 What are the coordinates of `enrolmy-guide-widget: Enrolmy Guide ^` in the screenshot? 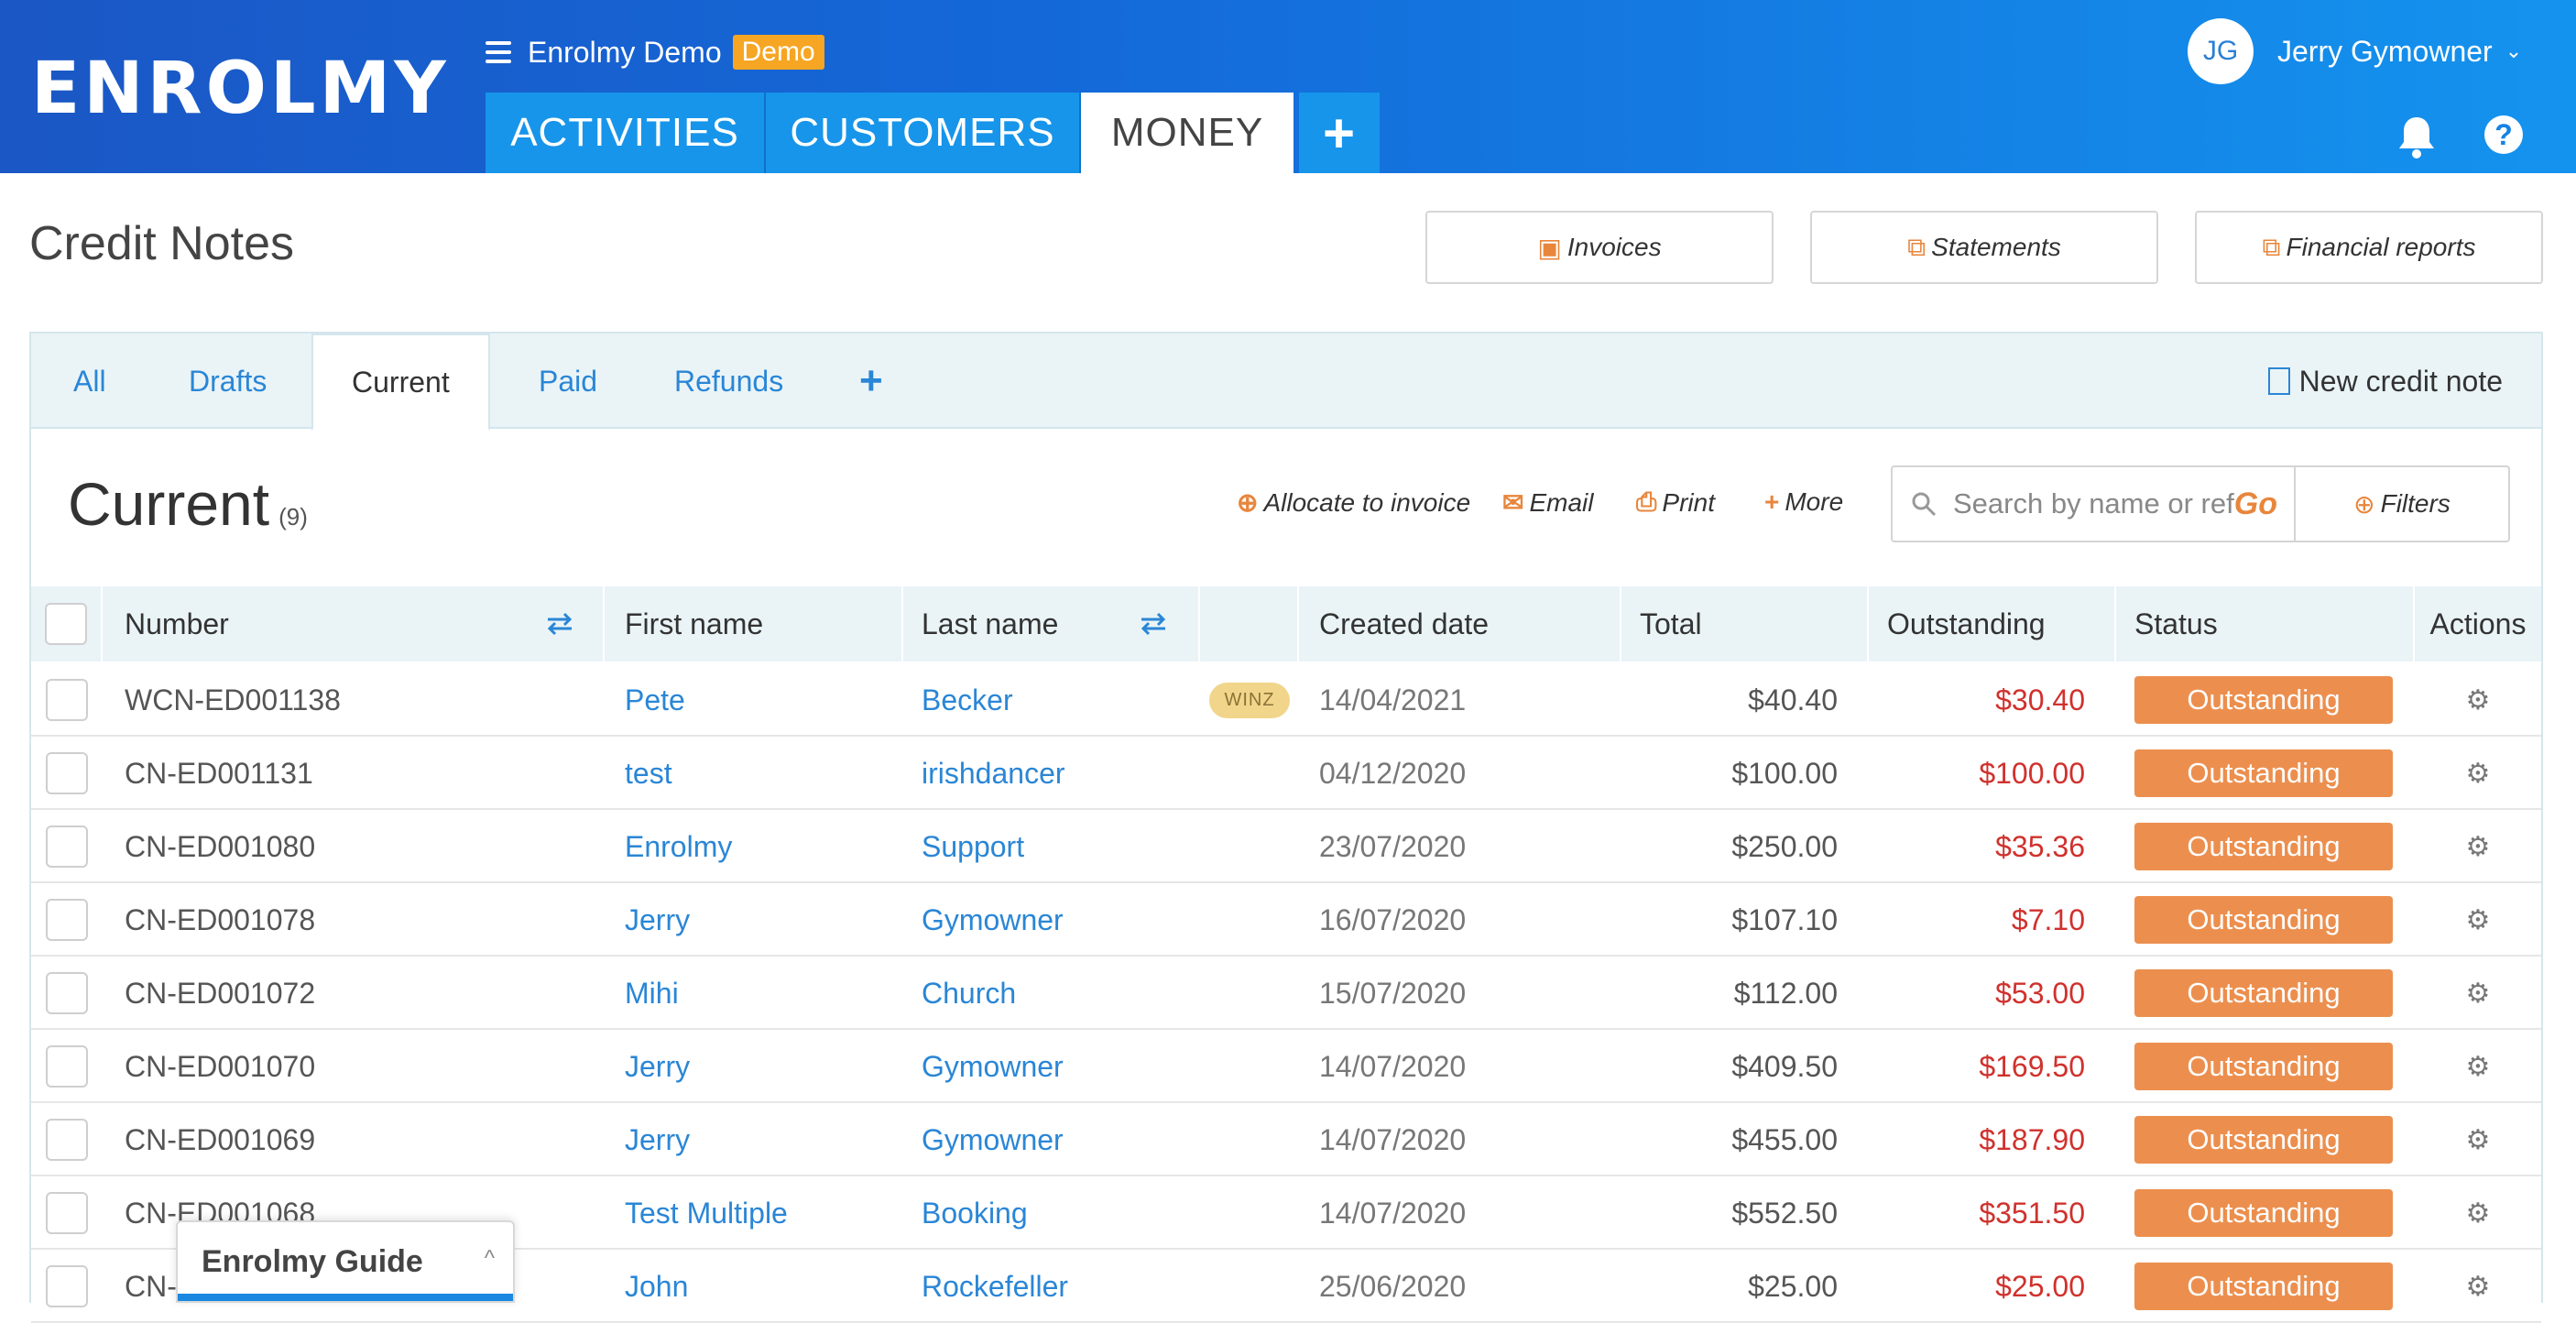 It's located at (346, 1261).